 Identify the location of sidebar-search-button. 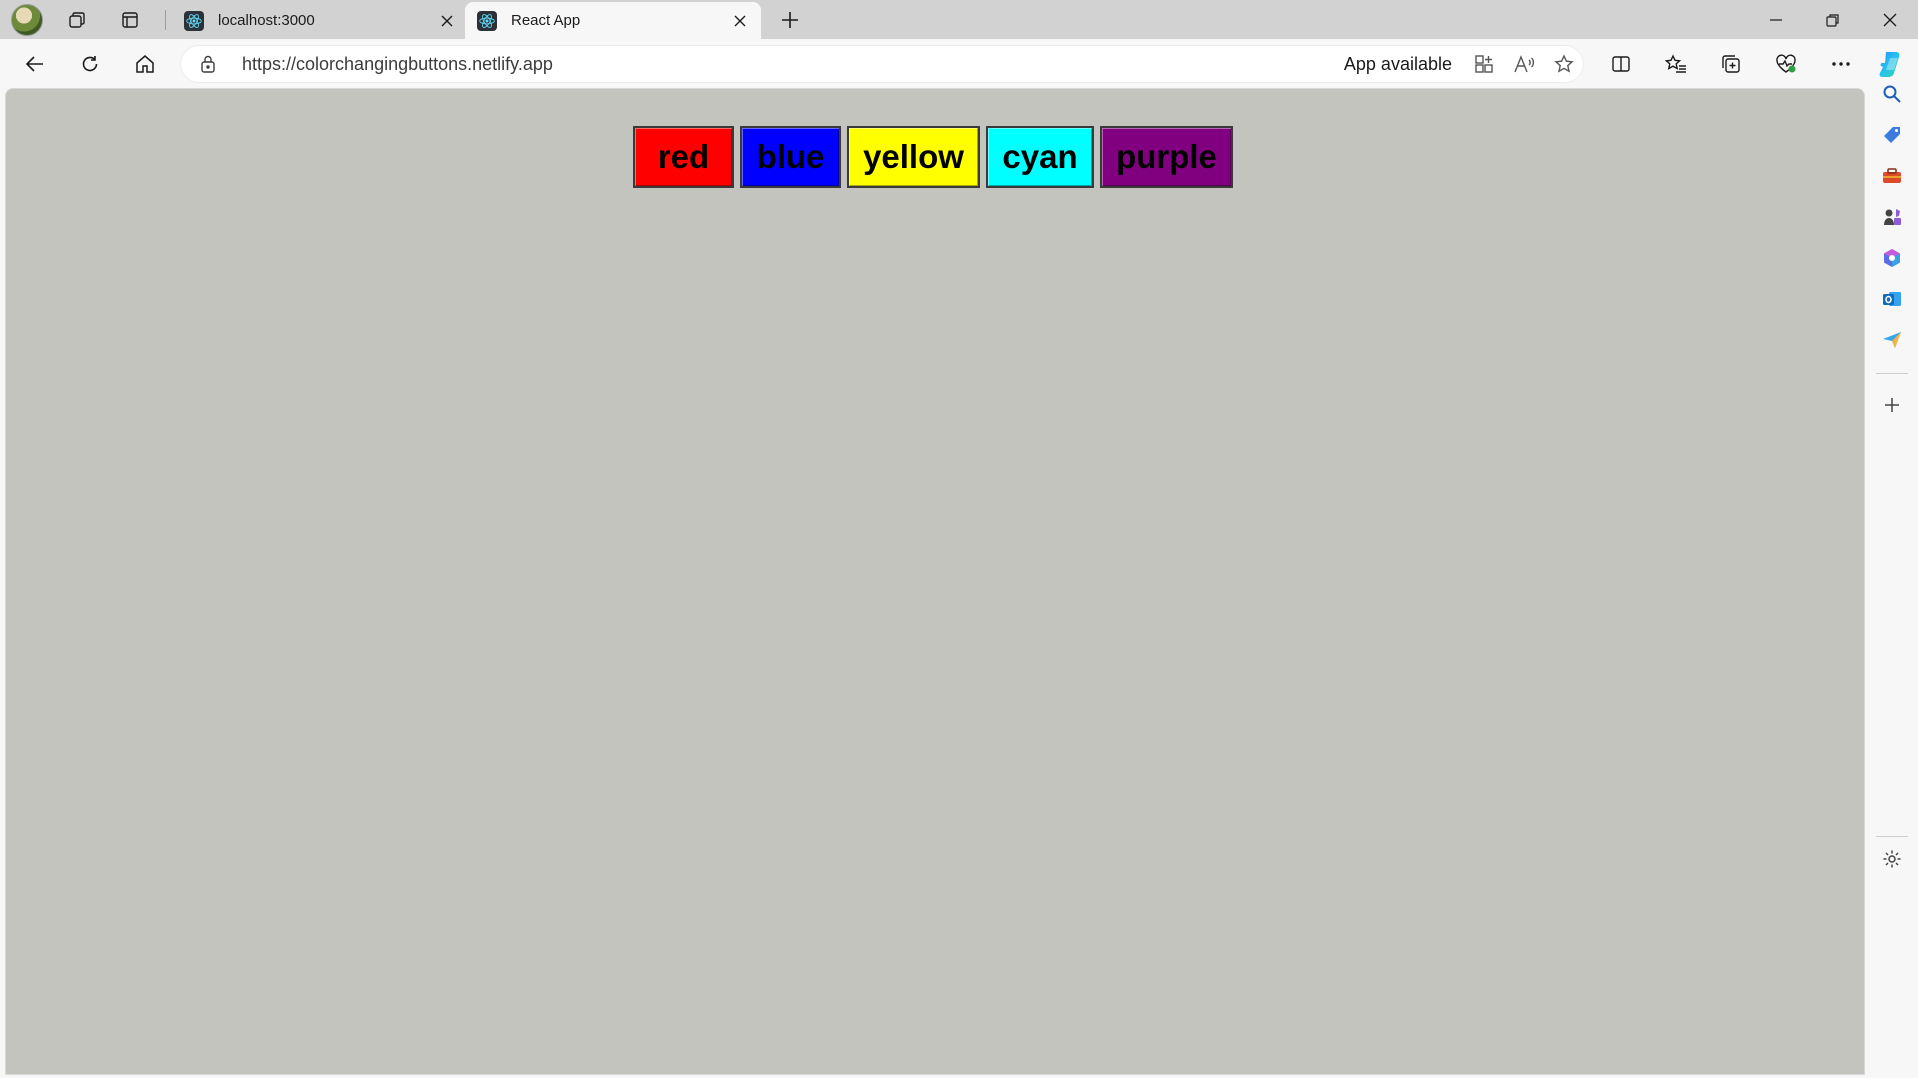
(1892, 94).